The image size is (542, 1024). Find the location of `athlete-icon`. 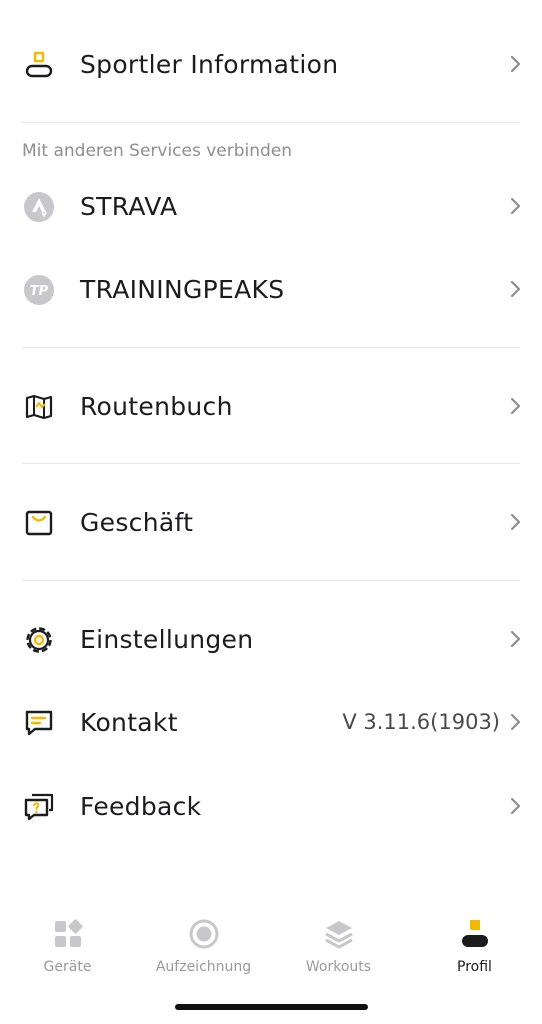

athlete-icon is located at coordinates (39, 65).